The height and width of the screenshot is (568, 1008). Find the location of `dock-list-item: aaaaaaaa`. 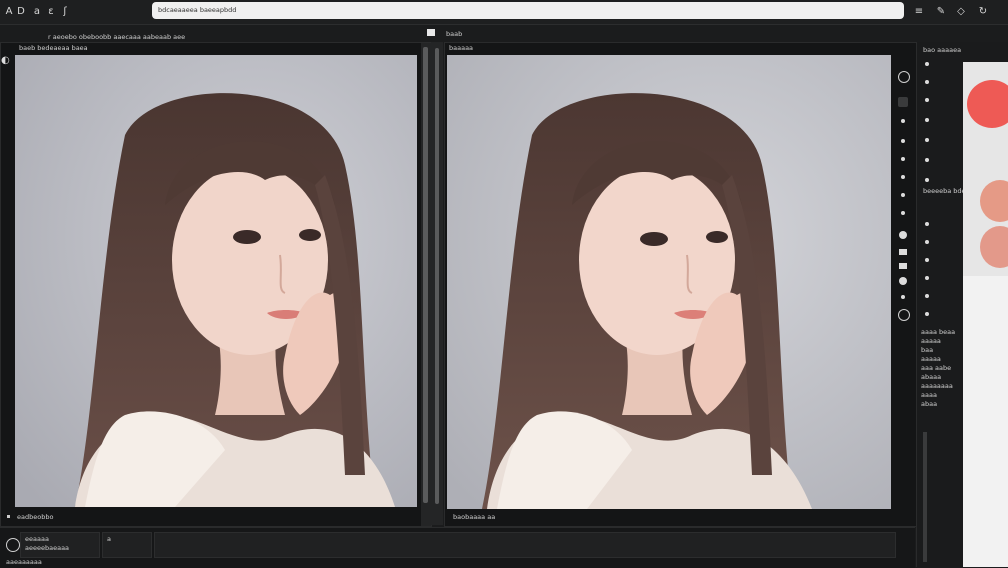

dock-list-item: aaaaaaaa is located at coordinates (945, 386).